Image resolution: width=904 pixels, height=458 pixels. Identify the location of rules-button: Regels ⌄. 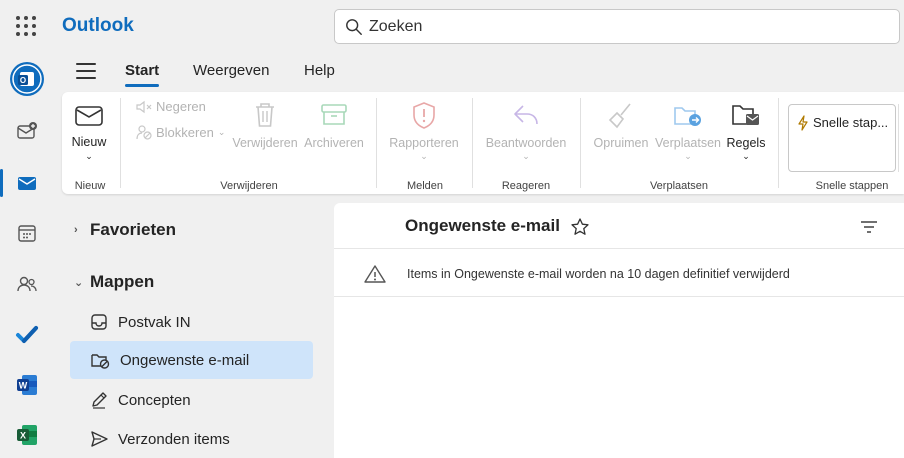
(746, 131).